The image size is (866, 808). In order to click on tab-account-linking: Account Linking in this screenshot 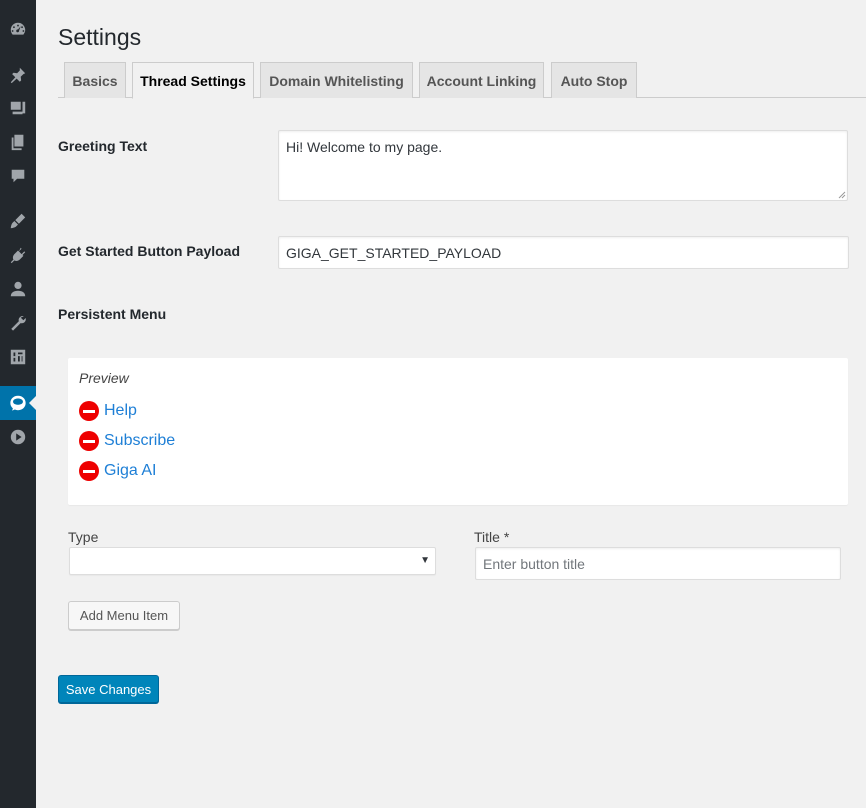, I will do `click(481, 80)`.